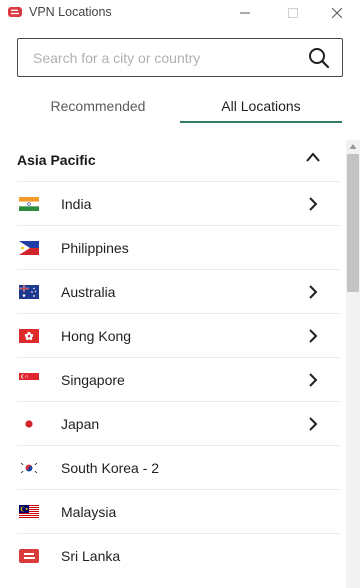 The image size is (360, 588). I want to click on close-icon, so click(337, 13).